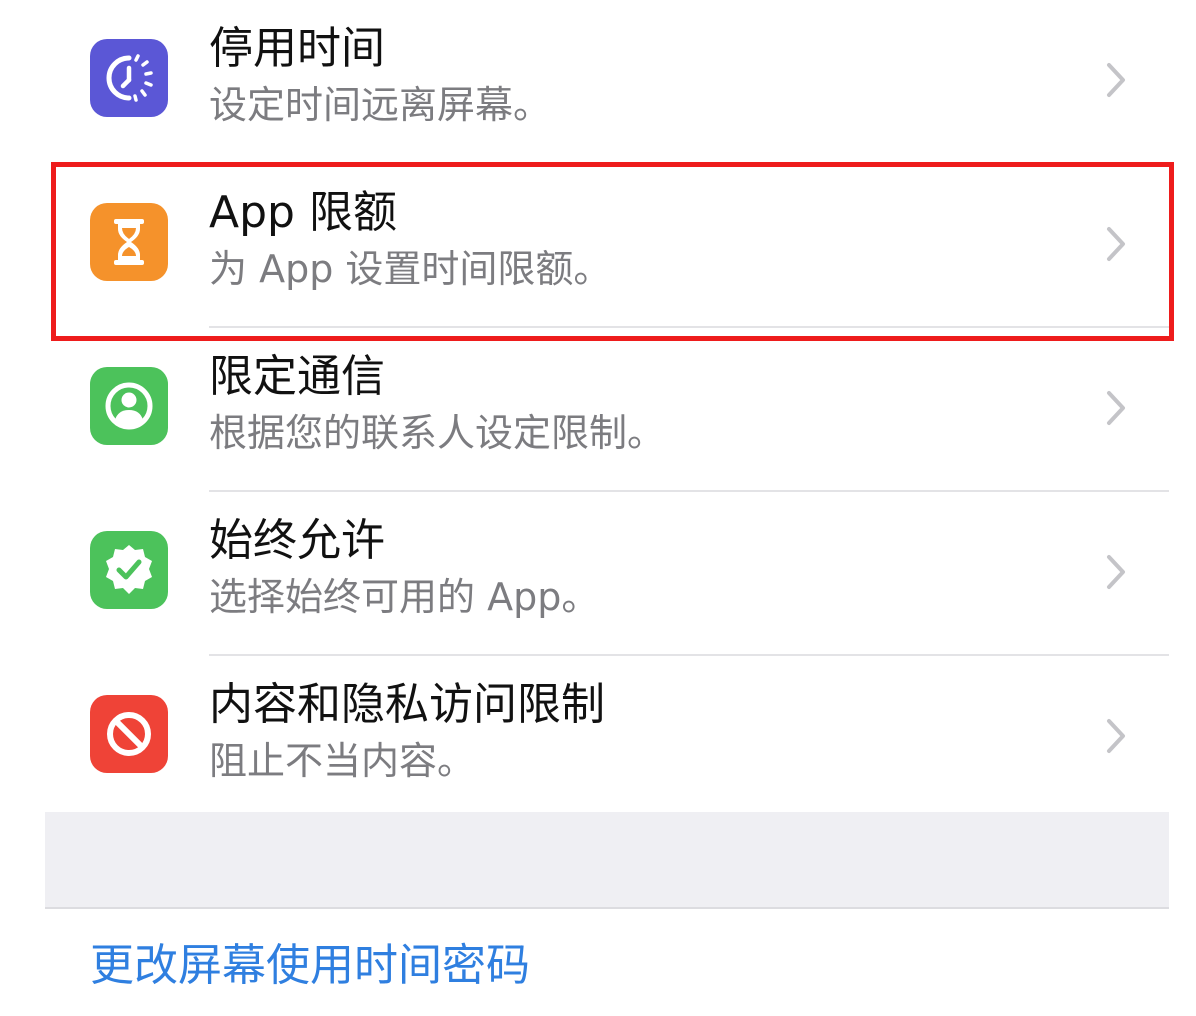  I want to click on section-gap, so click(607, 860).